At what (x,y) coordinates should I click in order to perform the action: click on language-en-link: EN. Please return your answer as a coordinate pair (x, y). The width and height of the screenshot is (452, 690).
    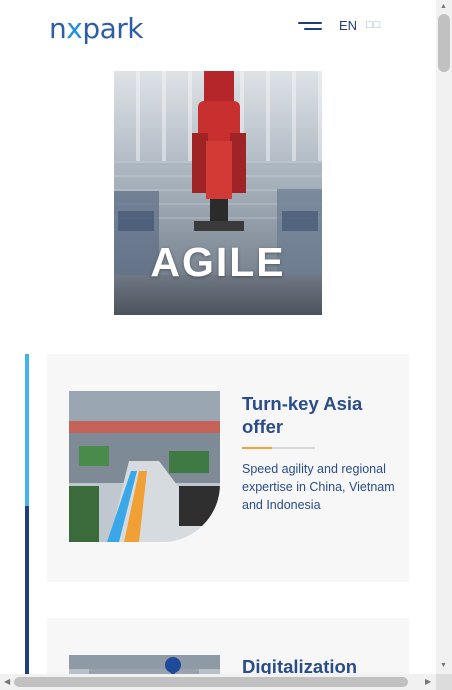
    Looking at the image, I should click on (348, 25).